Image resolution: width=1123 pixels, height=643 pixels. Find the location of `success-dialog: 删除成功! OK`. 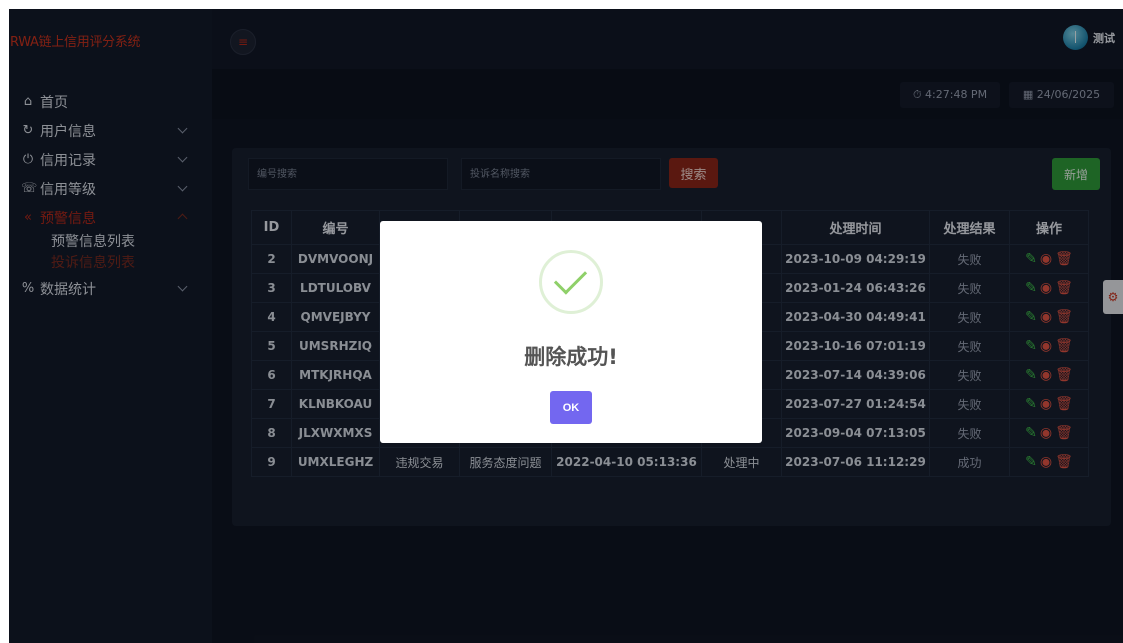

success-dialog: 删除成功! OK is located at coordinates (571, 332).